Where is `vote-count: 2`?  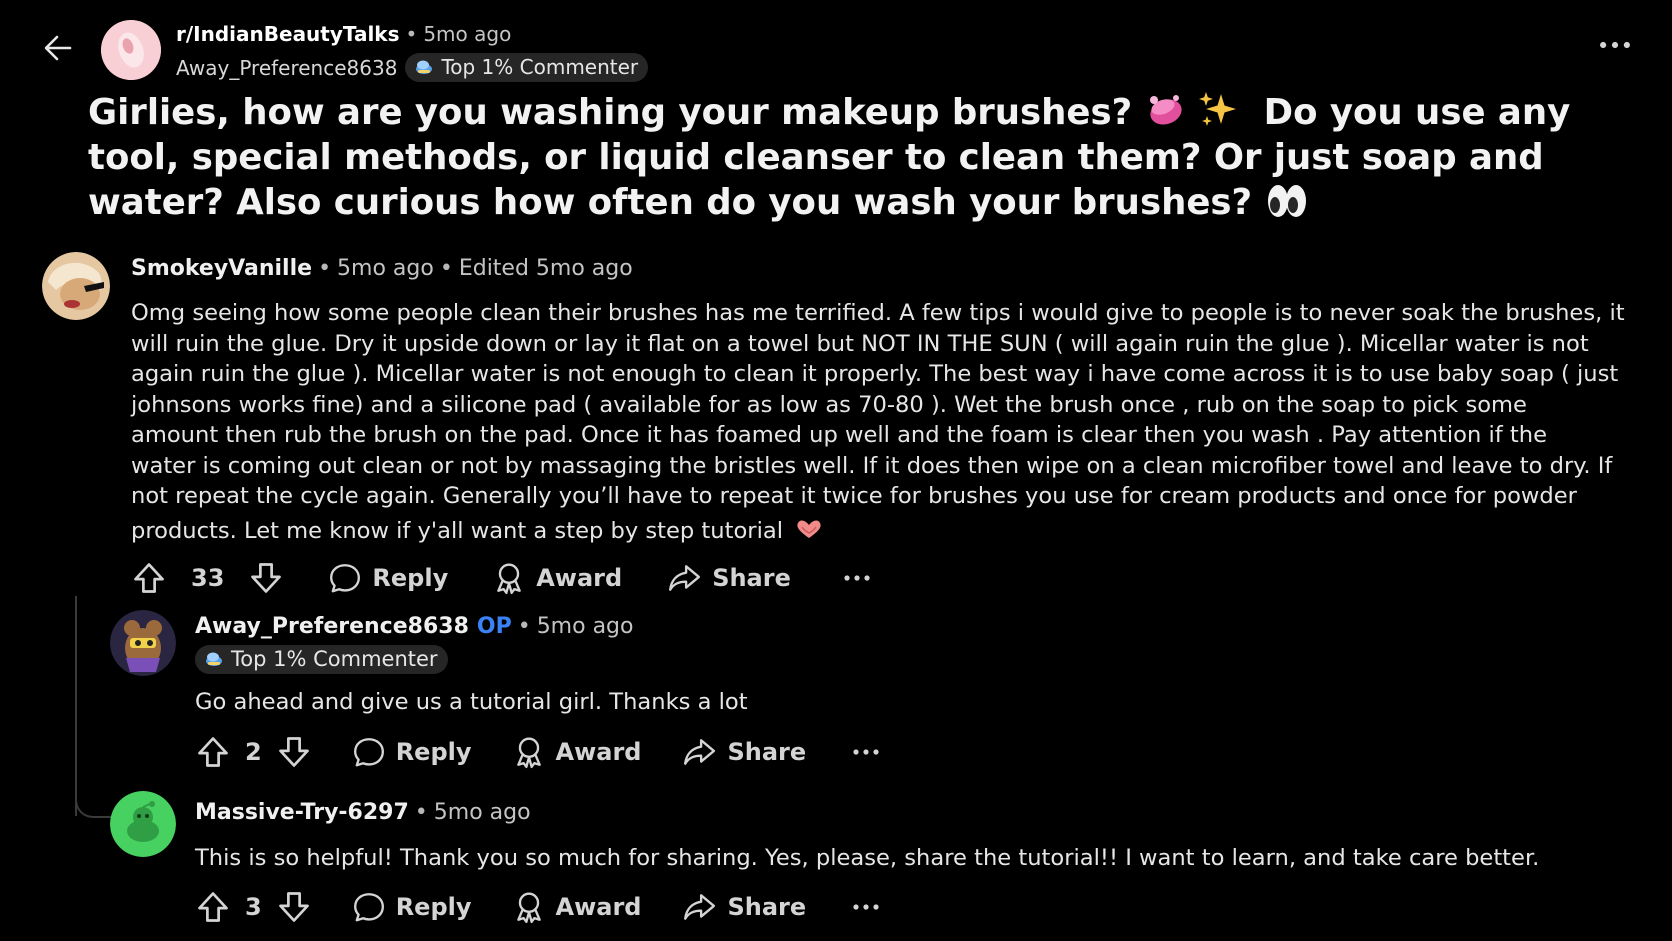
vote-count: 2 is located at coordinates (253, 752).